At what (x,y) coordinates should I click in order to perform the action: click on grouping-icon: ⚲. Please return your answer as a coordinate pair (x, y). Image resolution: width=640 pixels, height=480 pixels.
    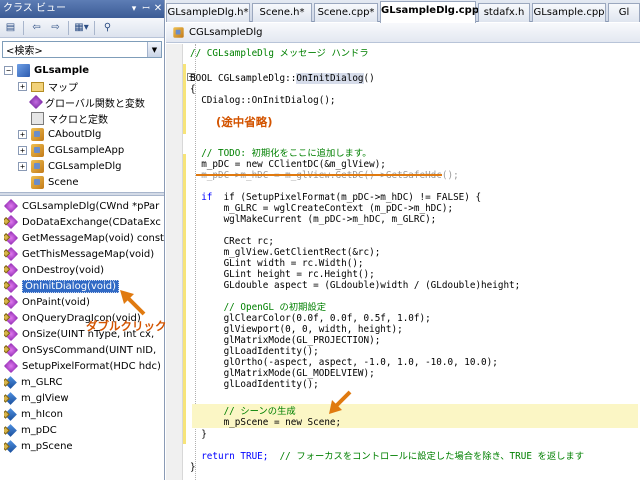
    Looking at the image, I should click on (107, 28).